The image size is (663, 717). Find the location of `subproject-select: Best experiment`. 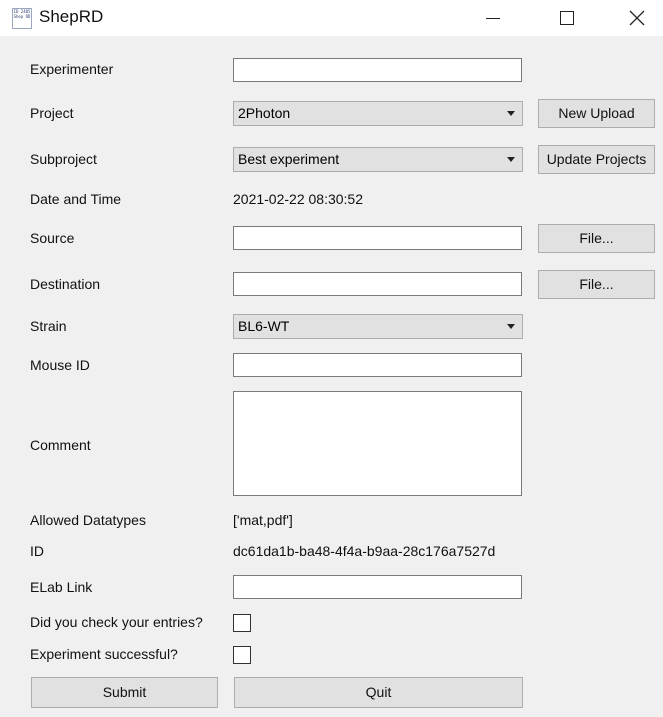

subproject-select: Best experiment is located at coordinates (378, 159).